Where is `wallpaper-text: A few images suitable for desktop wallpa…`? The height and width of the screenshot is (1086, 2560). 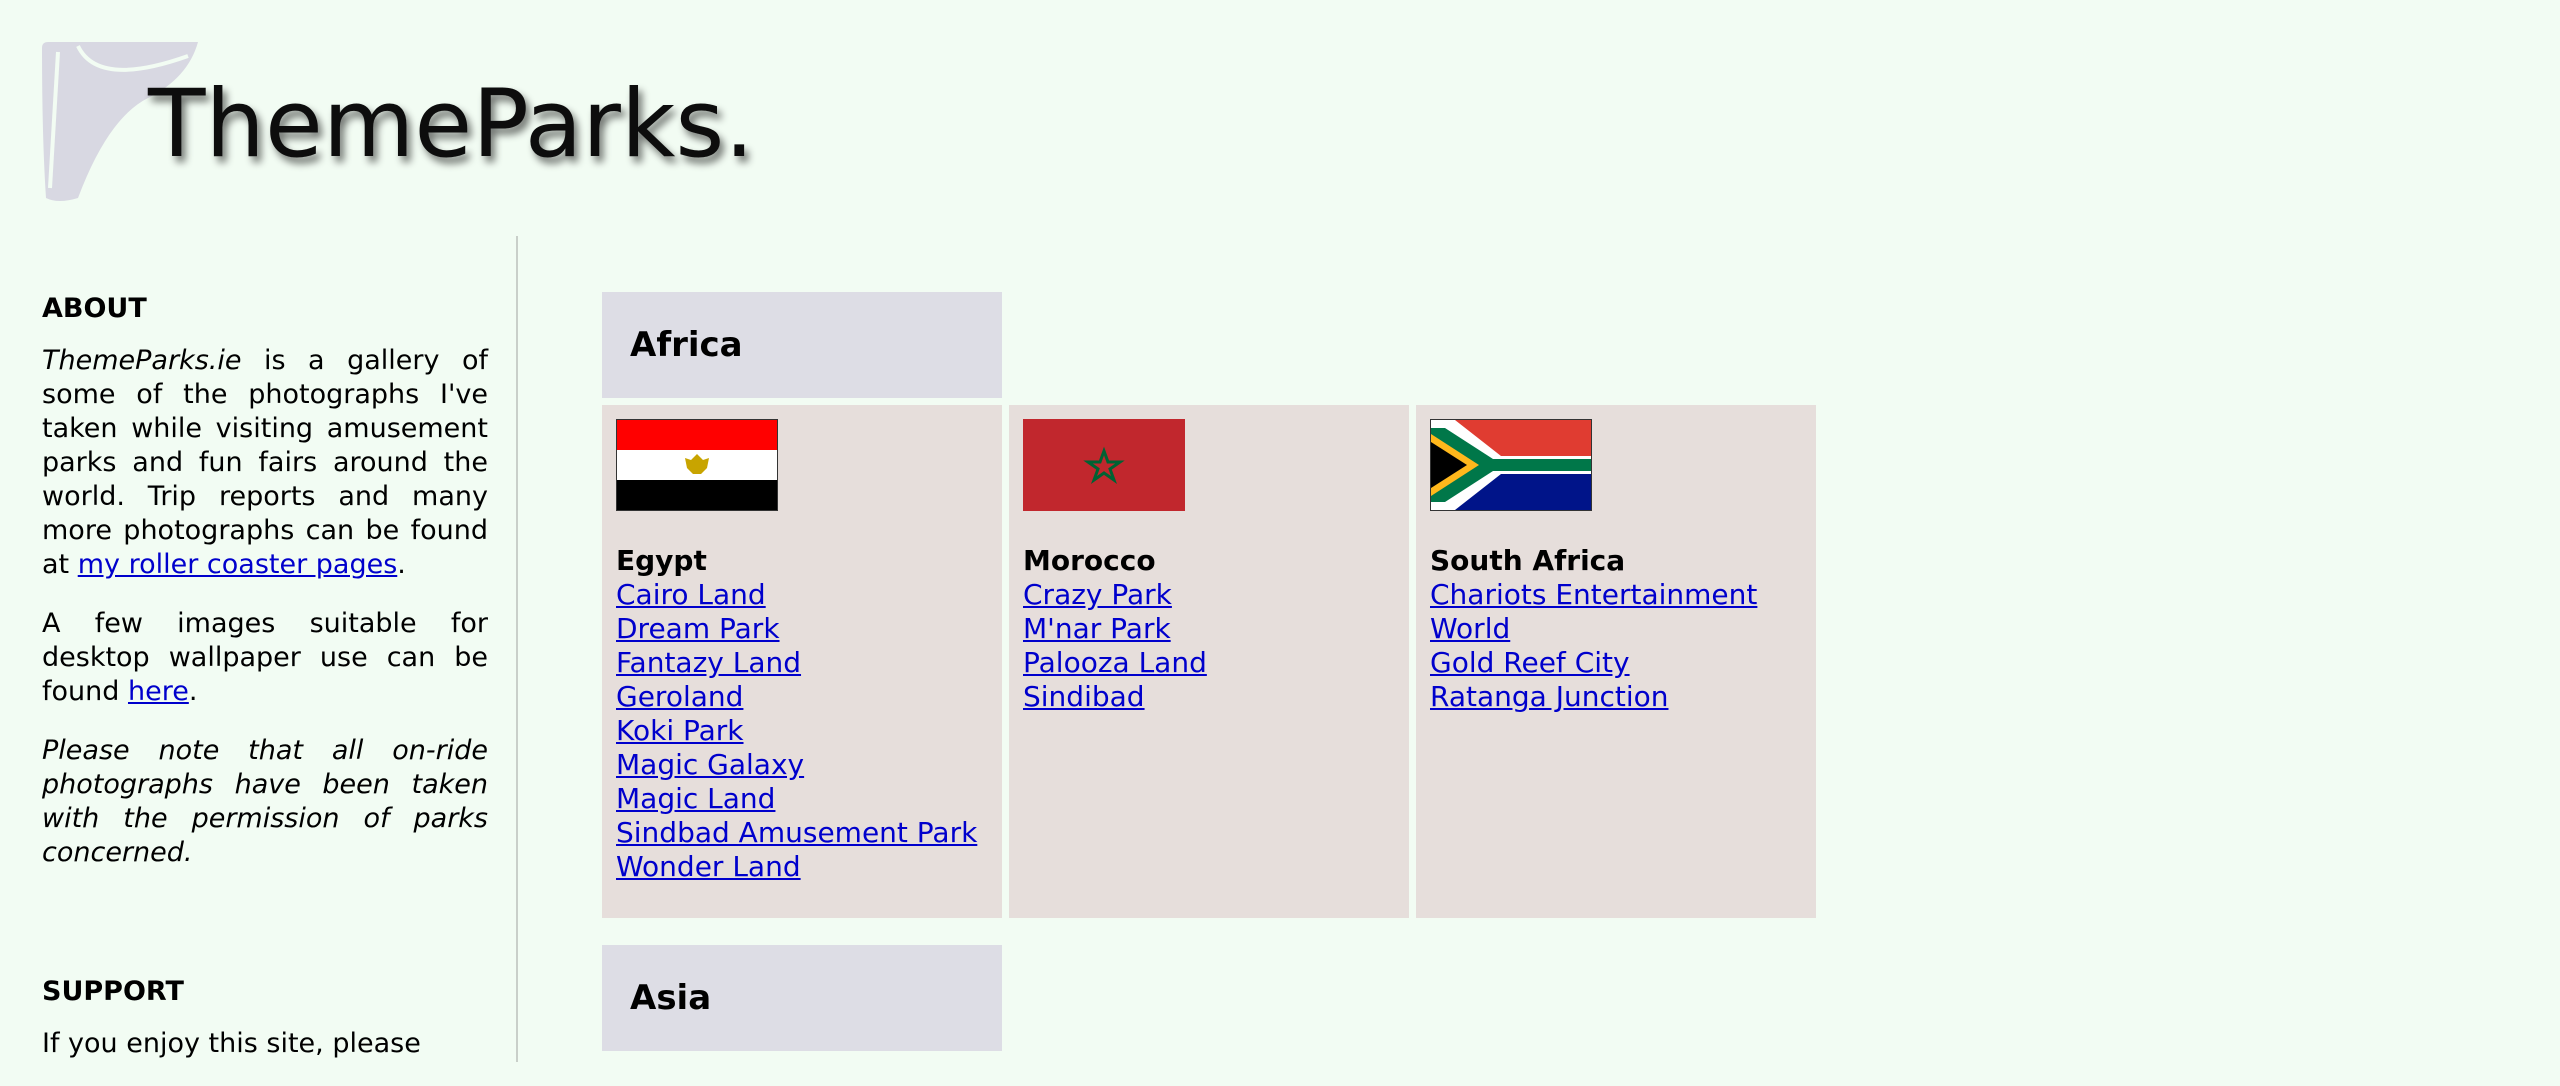 wallpaper-text: A few images suitable for desktop wallpa… is located at coordinates (265, 657).